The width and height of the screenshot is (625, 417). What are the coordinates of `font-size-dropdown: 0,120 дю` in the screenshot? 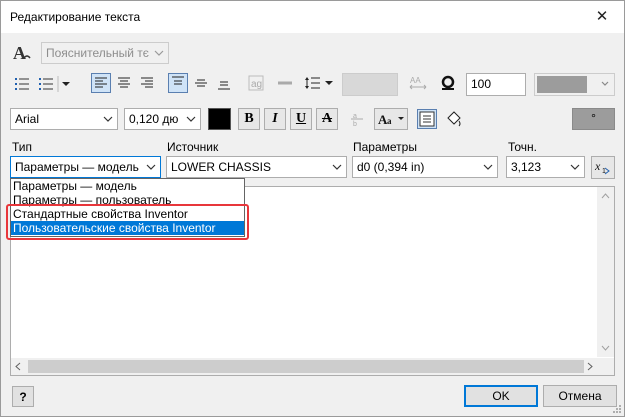 It's located at (162, 119).